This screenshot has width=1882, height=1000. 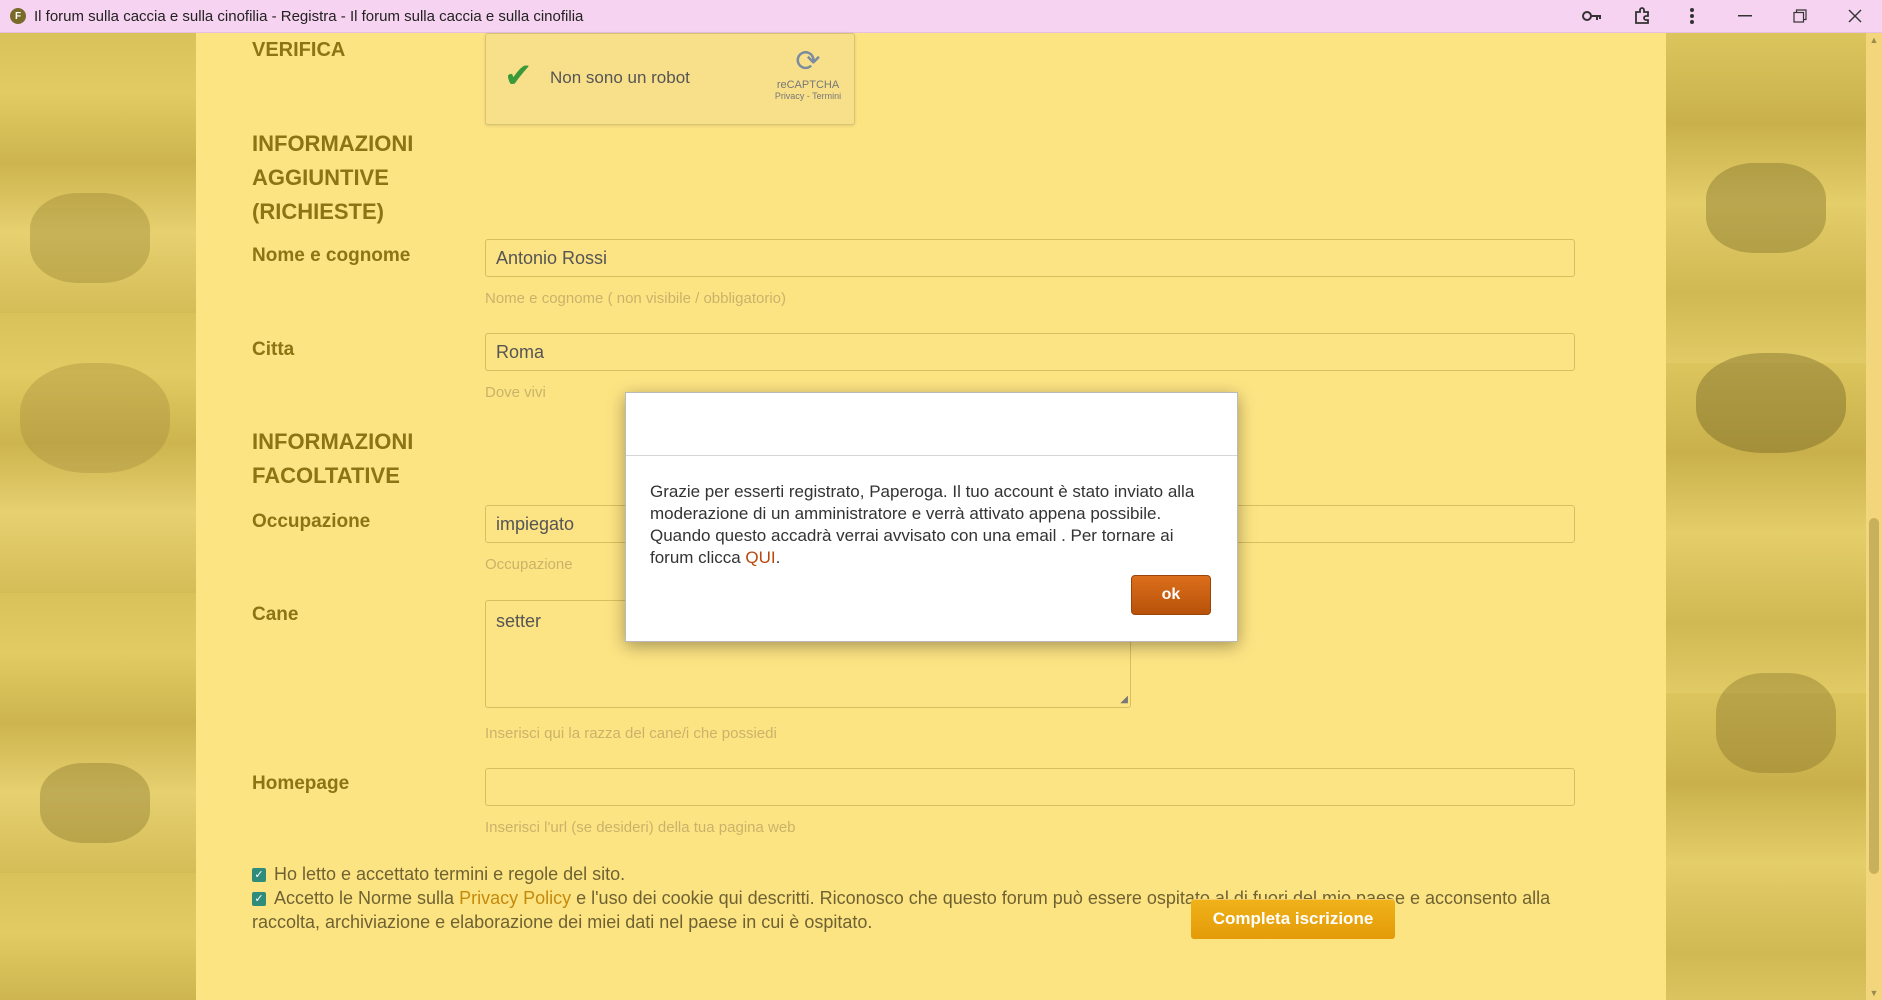 What do you see at coordinates (1030, 787) in the screenshot?
I see `homepage-input` at bounding box center [1030, 787].